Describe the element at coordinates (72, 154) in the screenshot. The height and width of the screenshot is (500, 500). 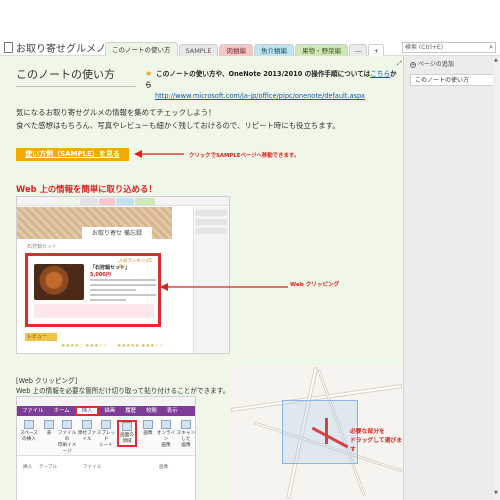
I see `view-sample-button: 使い方例（SAMPLE）を見る` at that location.